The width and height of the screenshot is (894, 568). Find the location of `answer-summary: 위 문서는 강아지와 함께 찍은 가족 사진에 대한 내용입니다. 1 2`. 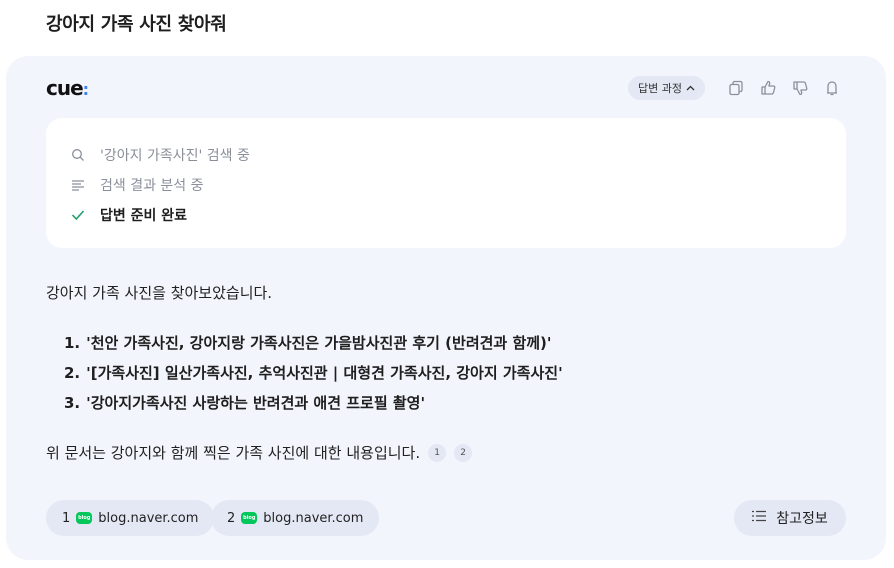

answer-summary: 위 문서는 강아지와 함께 찍은 가족 사진에 대한 내용입니다. 1 2 is located at coordinates (259, 452).